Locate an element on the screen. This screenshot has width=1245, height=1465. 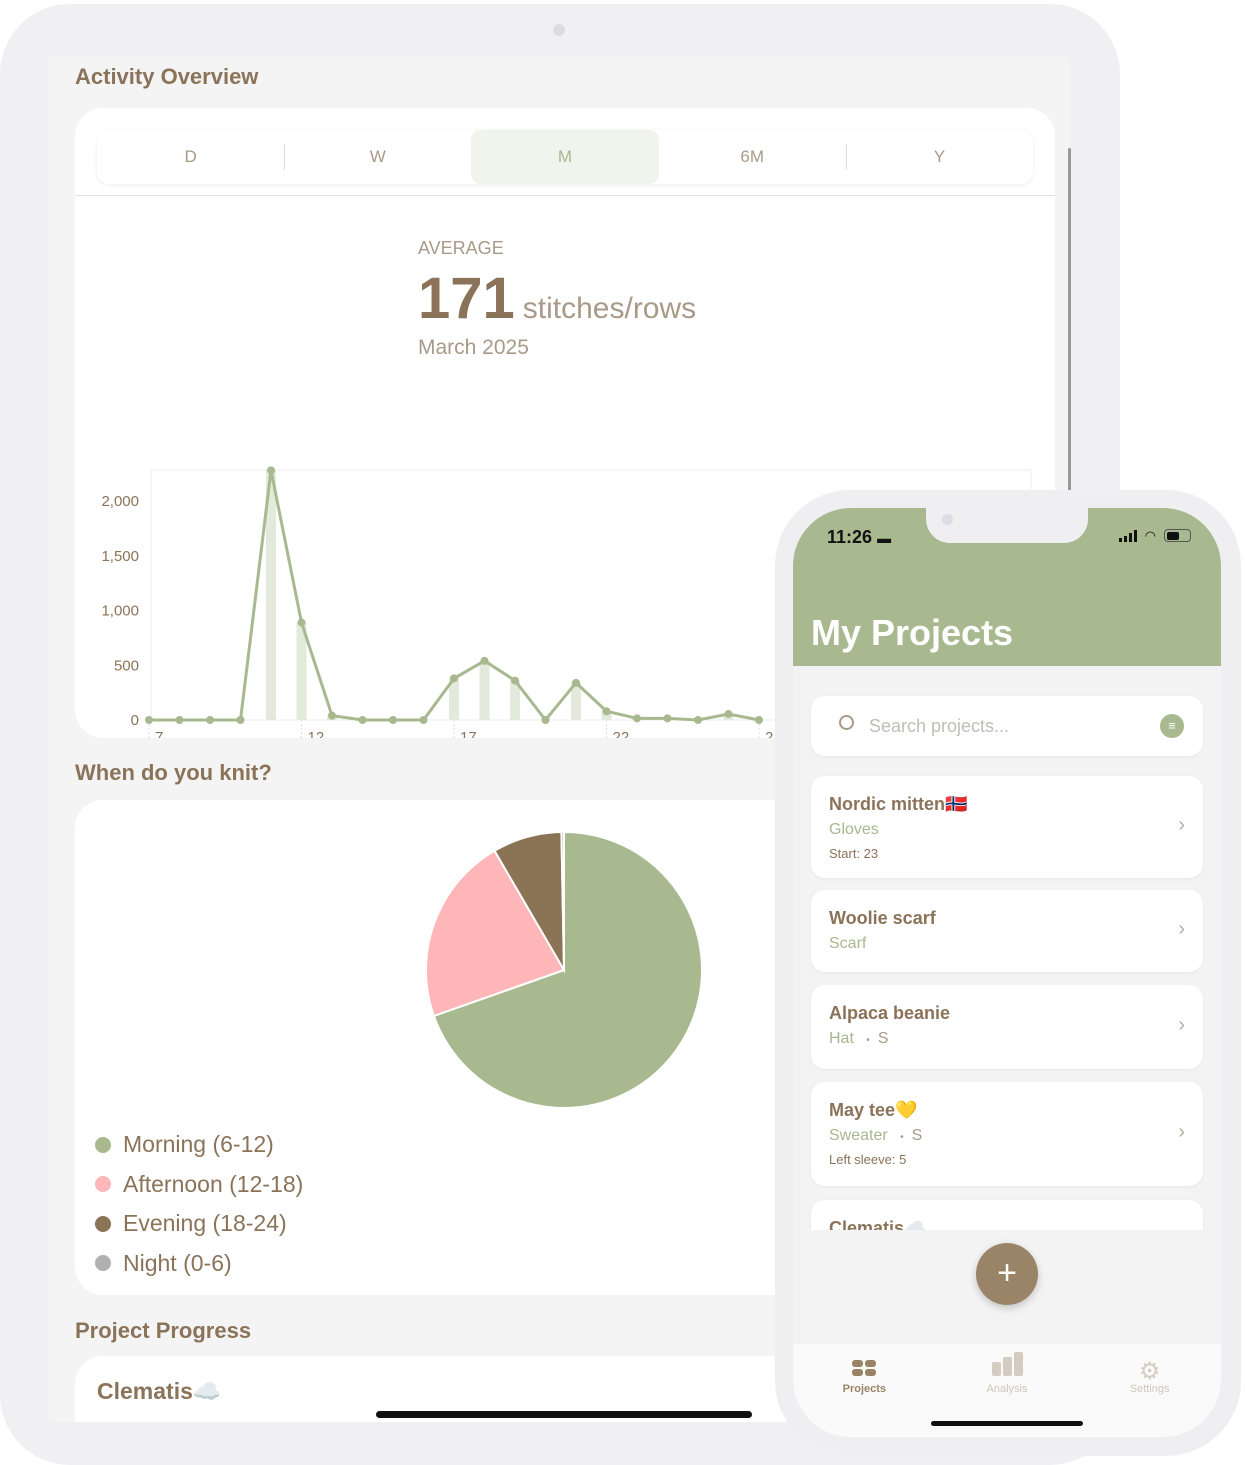
range-tab-m: M is located at coordinates (565, 157).